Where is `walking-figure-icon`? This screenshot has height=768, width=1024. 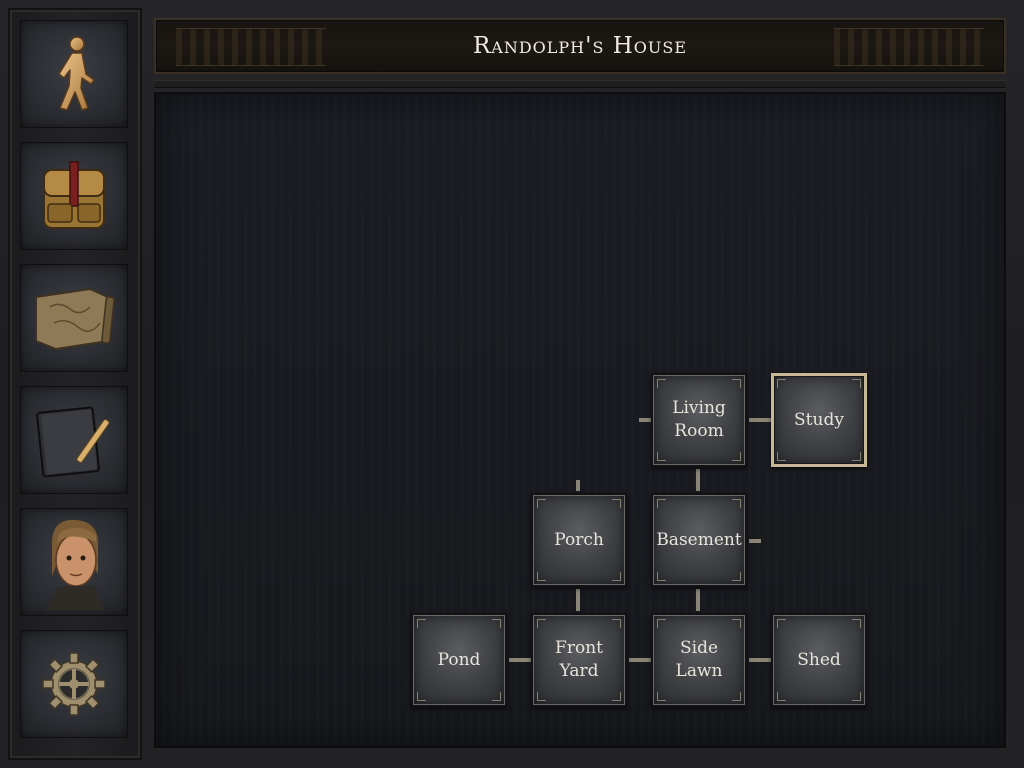 walking-figure-icon is located at coordinates (76, 73).